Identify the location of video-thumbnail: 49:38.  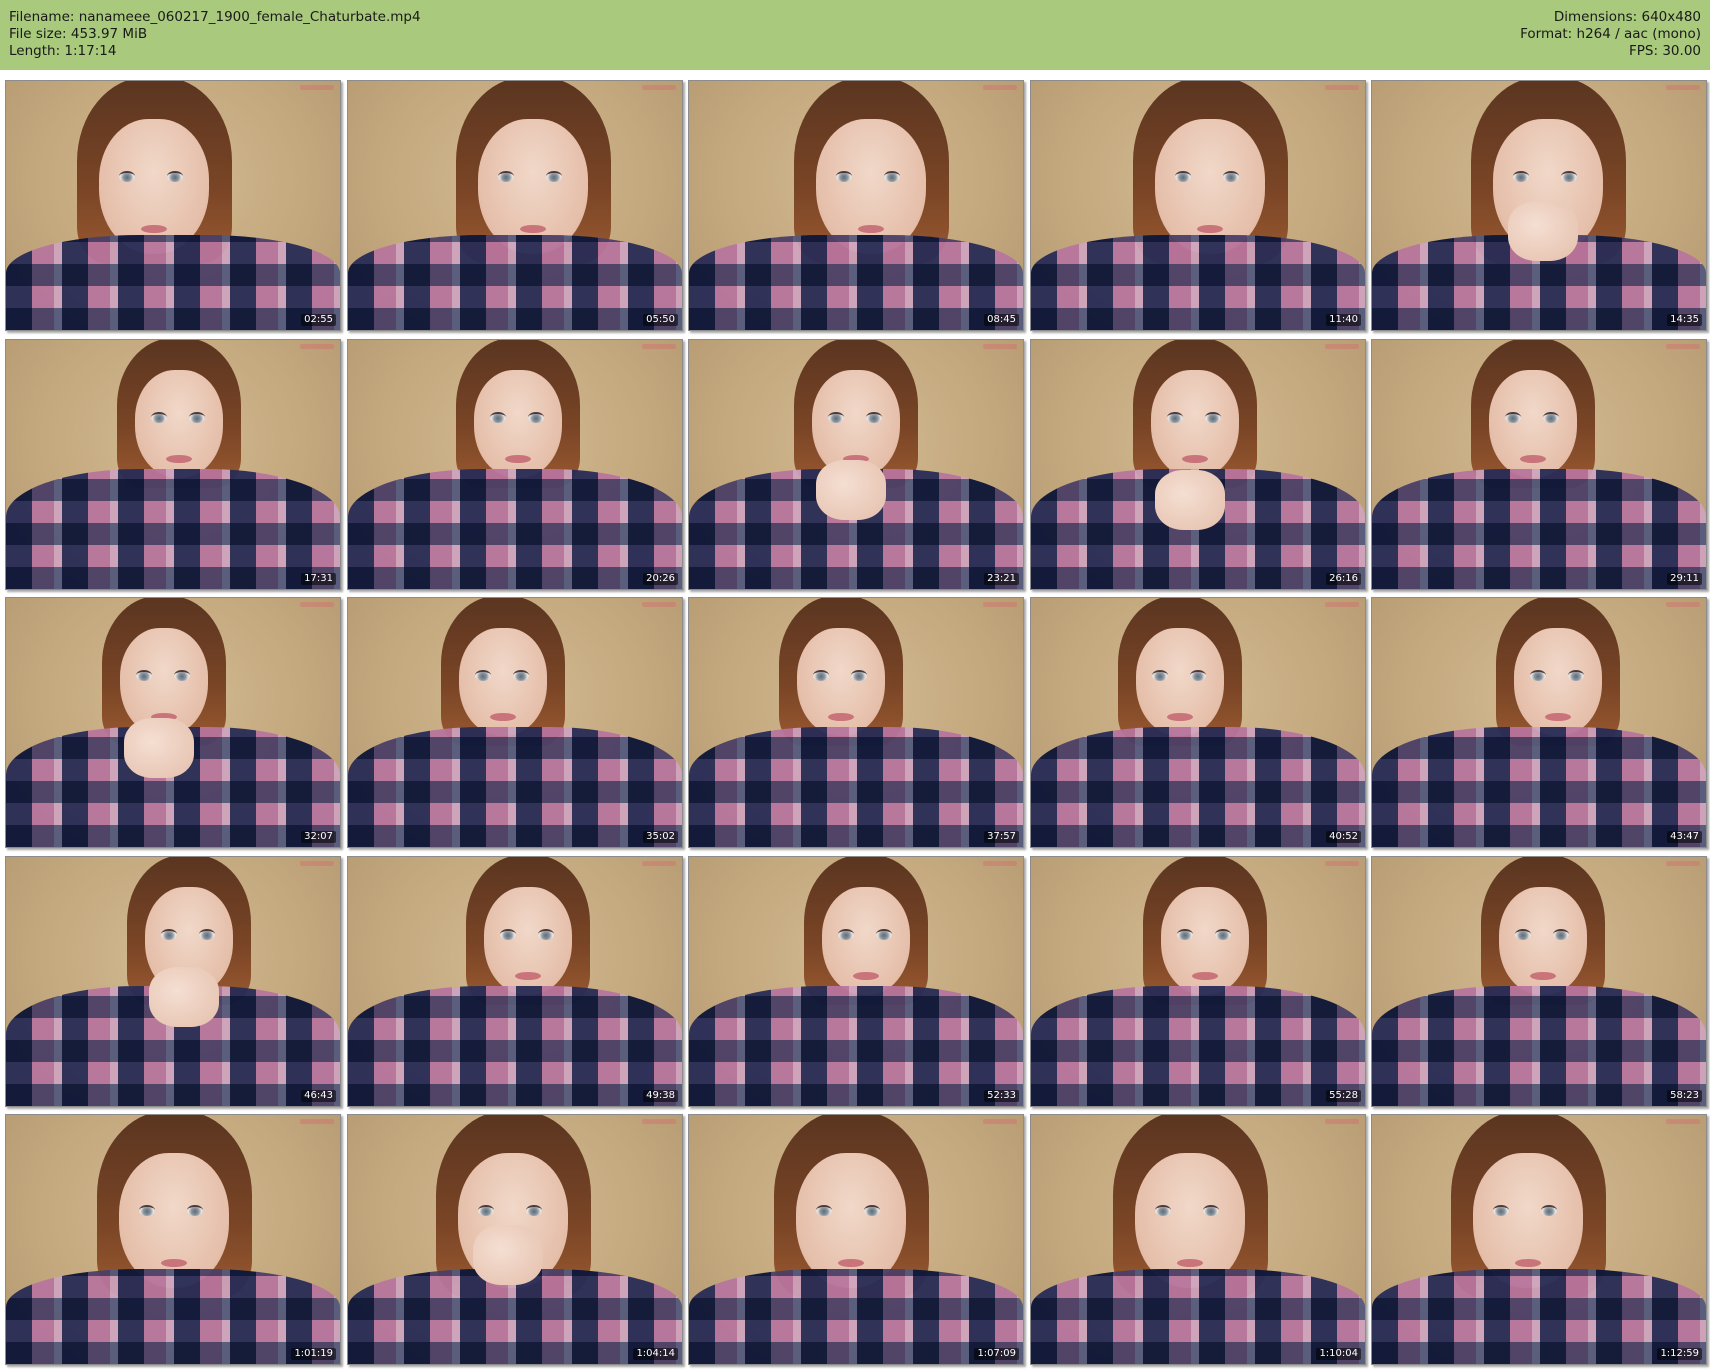
(515, 981).